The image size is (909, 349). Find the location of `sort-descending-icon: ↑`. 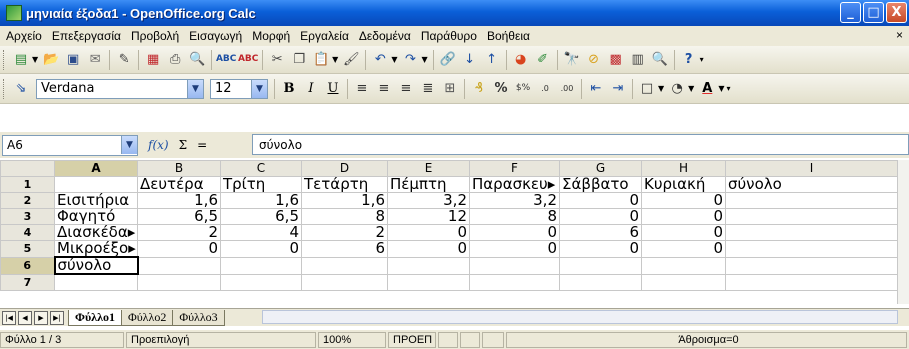

sort-descending-icon: ↑ is located at coordinates (492, 60).